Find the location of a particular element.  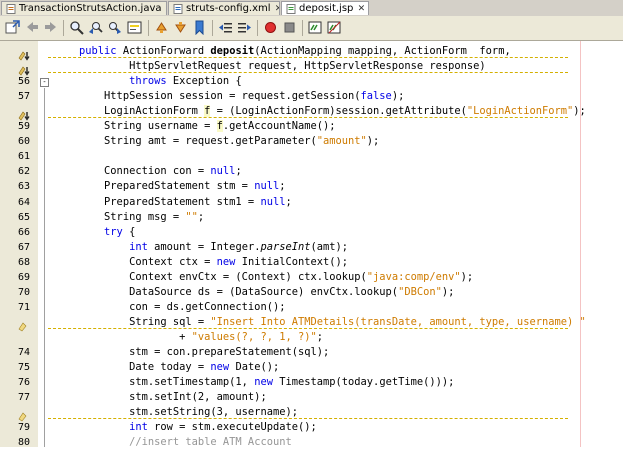

editor-toolbar is located at coordinates (311, 28).